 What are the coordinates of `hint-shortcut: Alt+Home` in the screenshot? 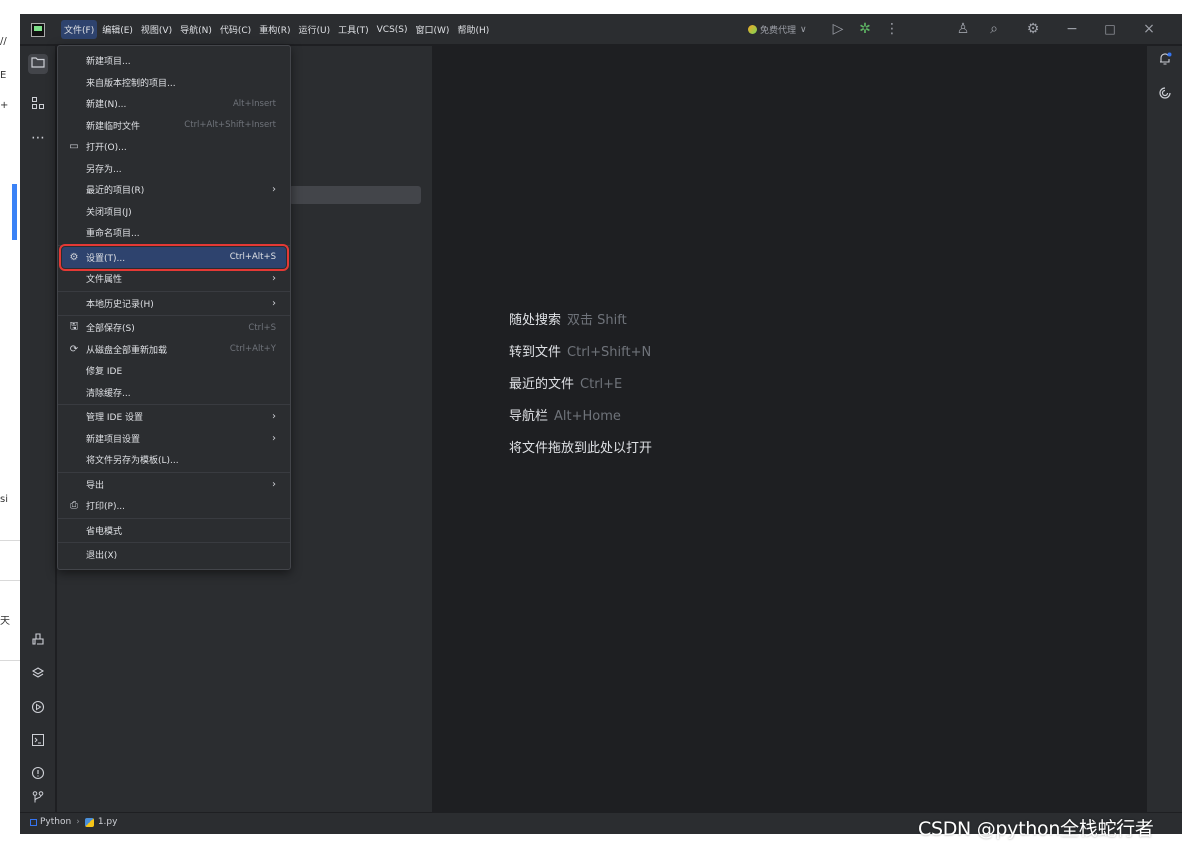 It's located at (587, 416).